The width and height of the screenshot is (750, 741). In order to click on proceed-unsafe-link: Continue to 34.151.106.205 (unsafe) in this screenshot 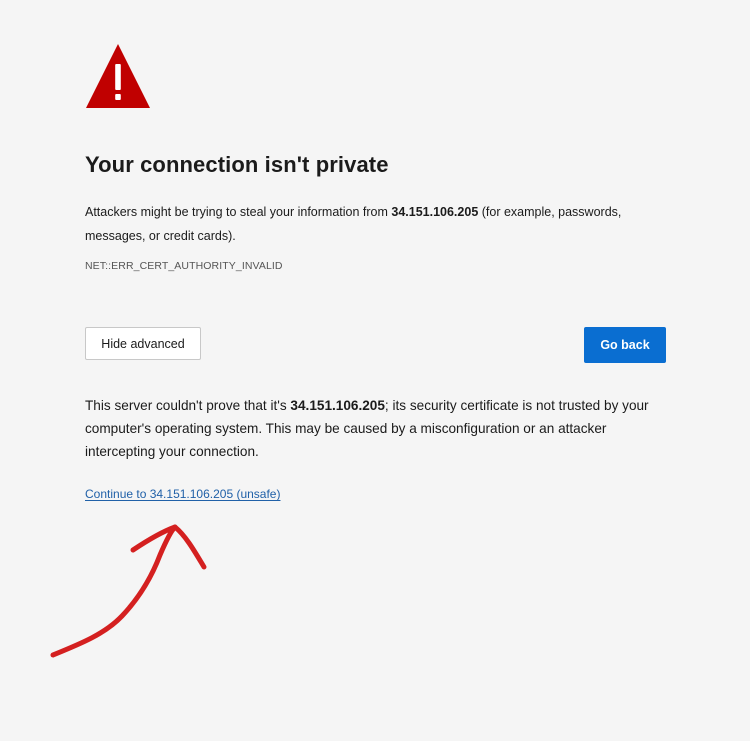, I will do `click(182, 494)`.